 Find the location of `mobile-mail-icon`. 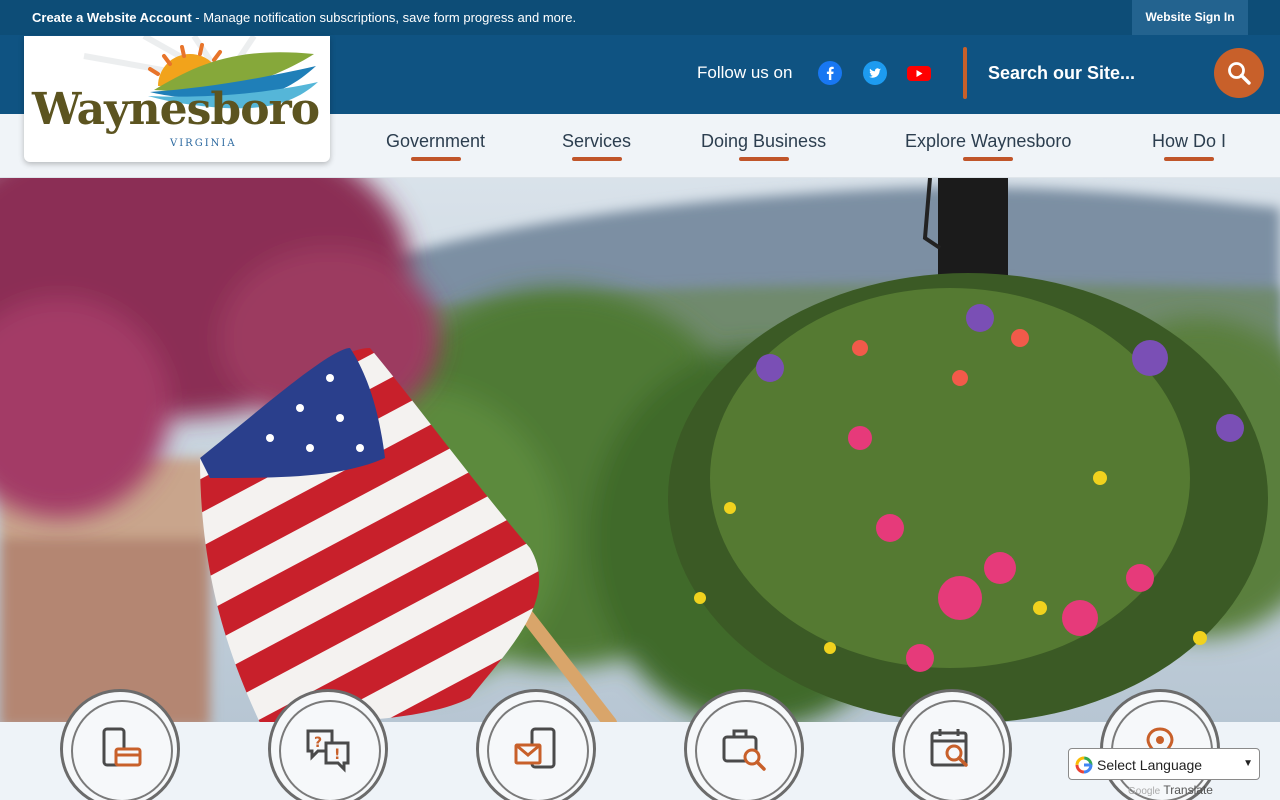

mobile-mail-icon is located at coordinates (535, 748).